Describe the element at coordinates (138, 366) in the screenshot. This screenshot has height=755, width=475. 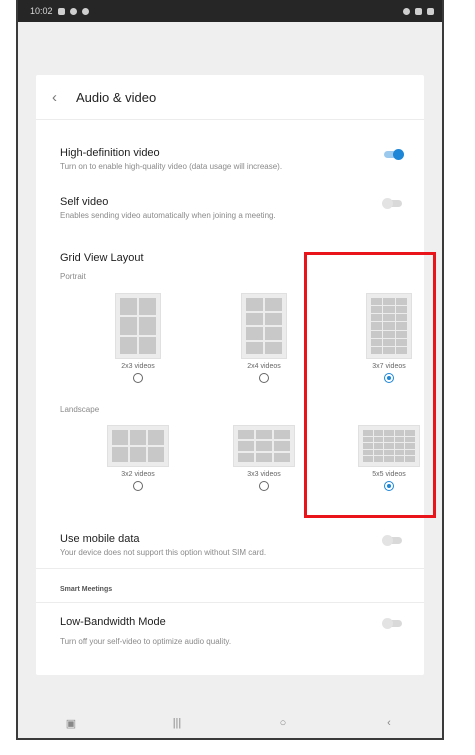
I see `option-label: 2x3 videos` at that location.